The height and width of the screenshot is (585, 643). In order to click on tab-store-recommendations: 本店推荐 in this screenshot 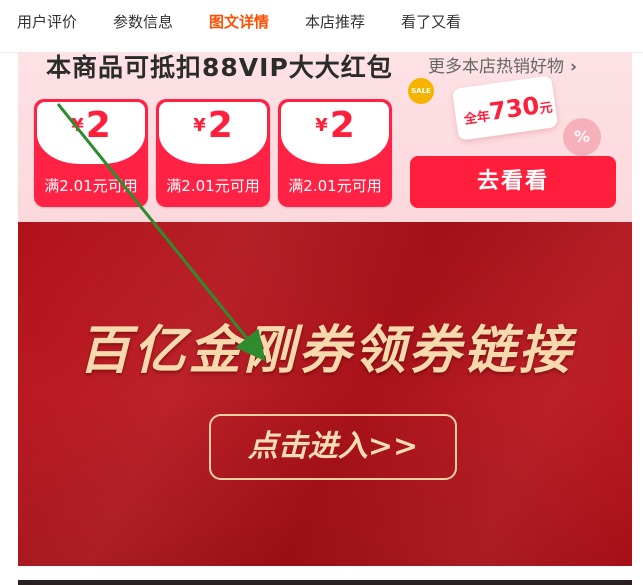, I will do `click(335, 22)`.